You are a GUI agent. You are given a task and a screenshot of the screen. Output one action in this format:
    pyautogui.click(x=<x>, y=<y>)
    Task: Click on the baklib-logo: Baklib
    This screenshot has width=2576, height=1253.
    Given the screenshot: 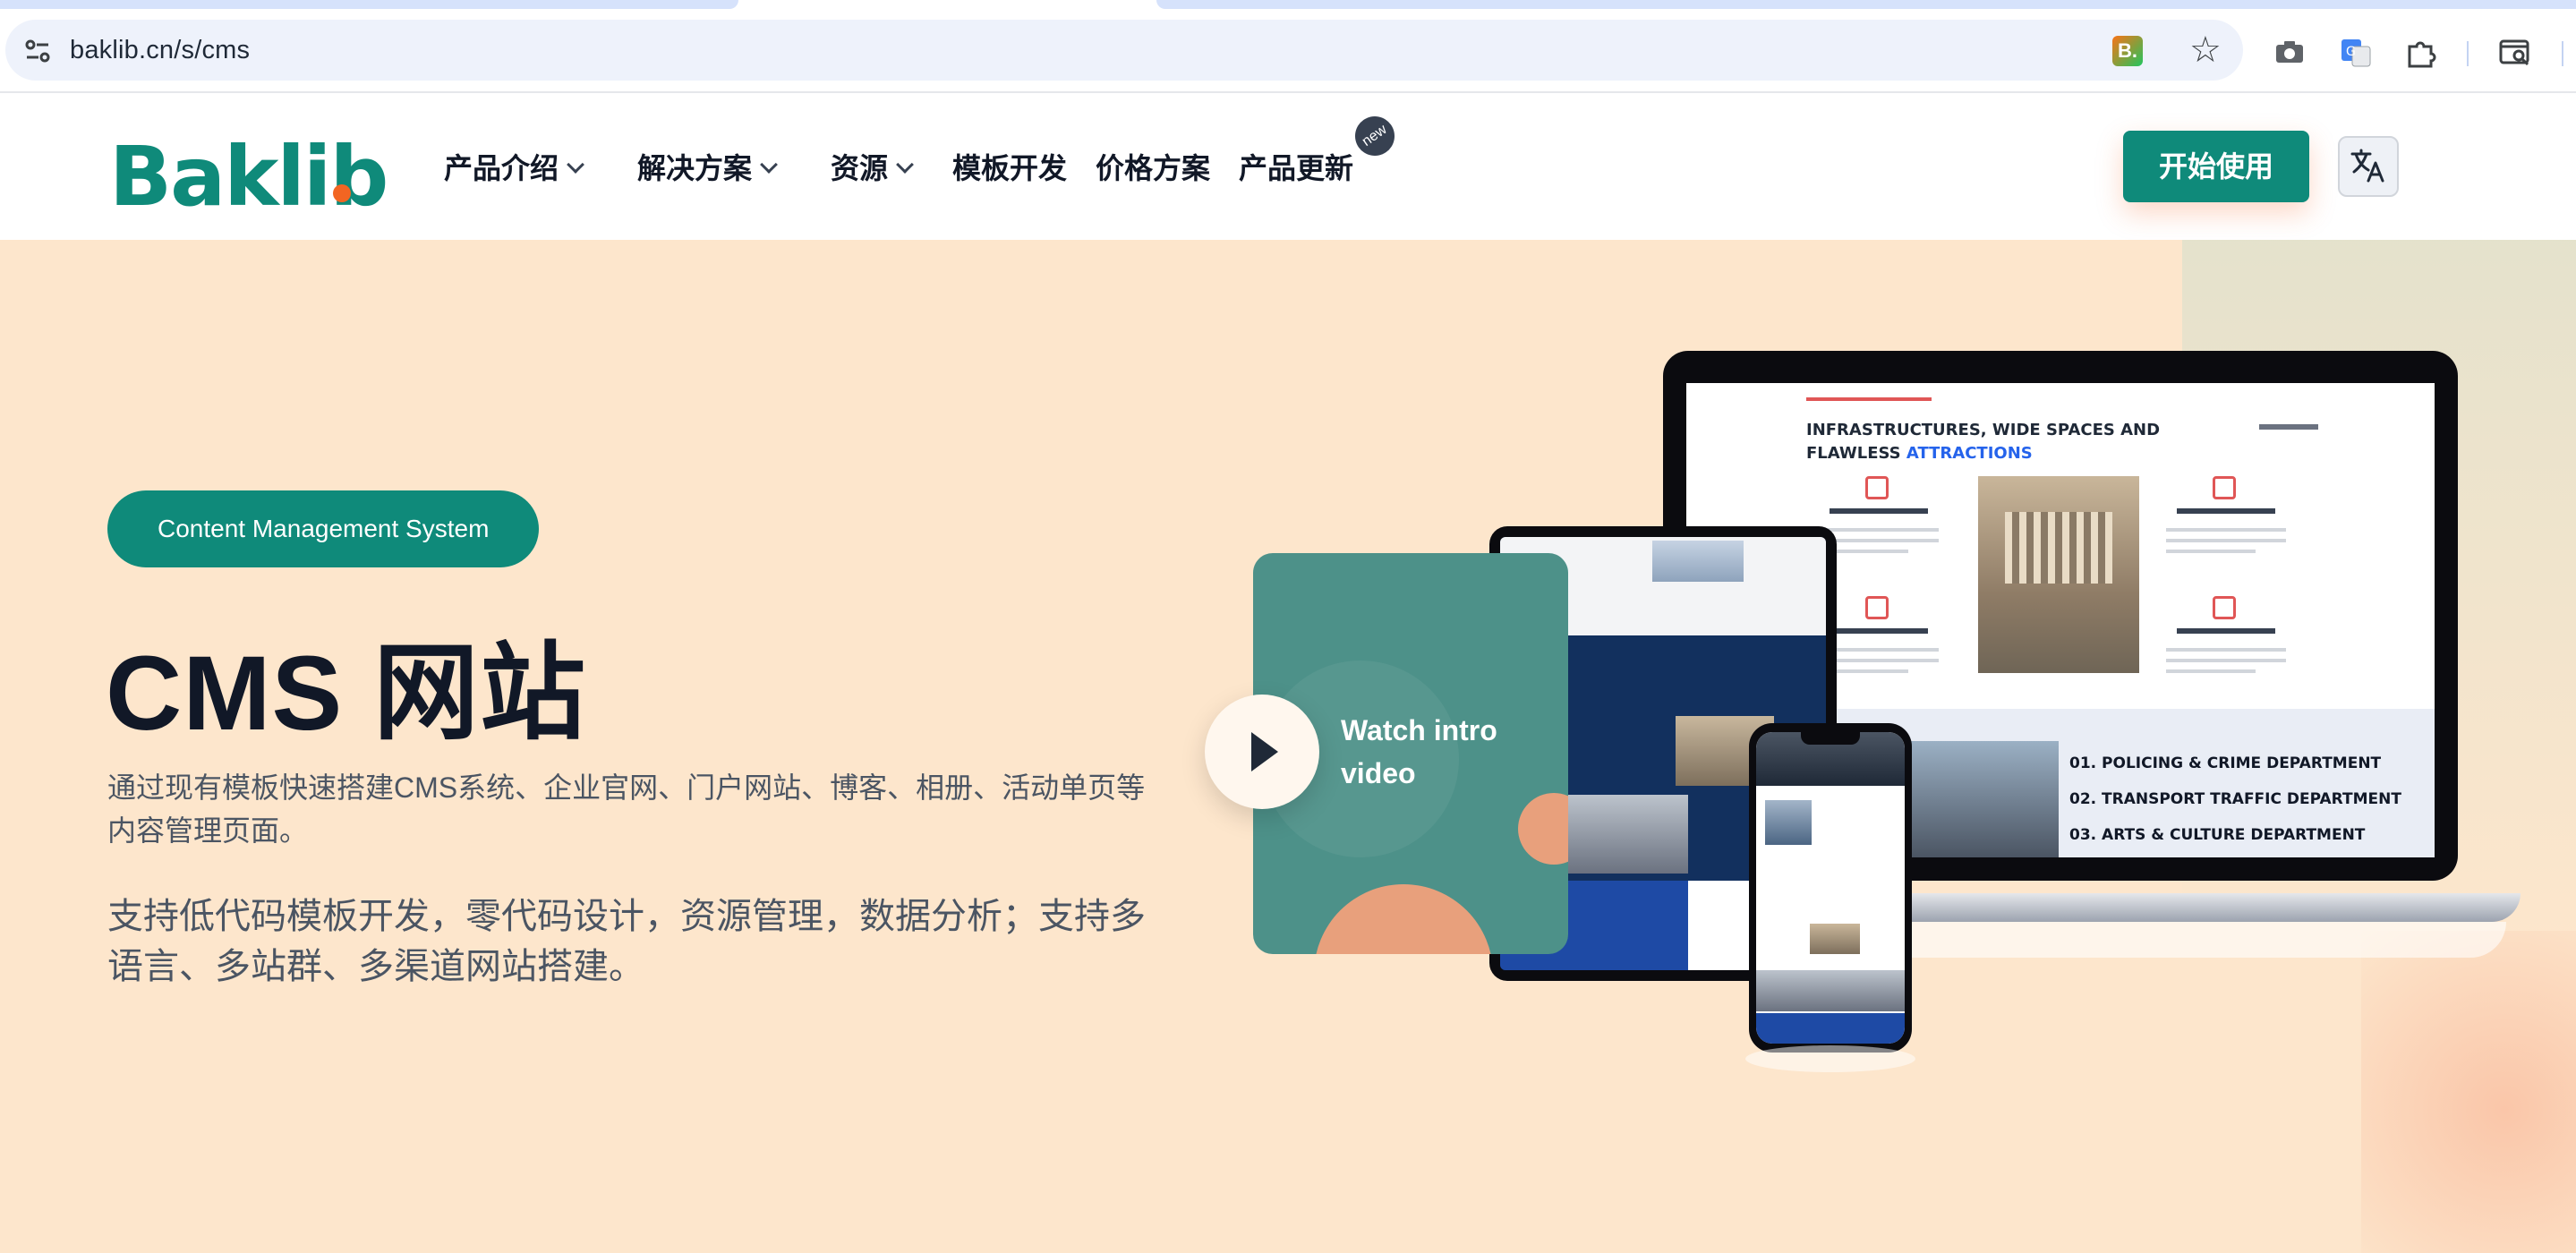 What is the action you would take?
    pyautogui.click(x=248, y=177)
    